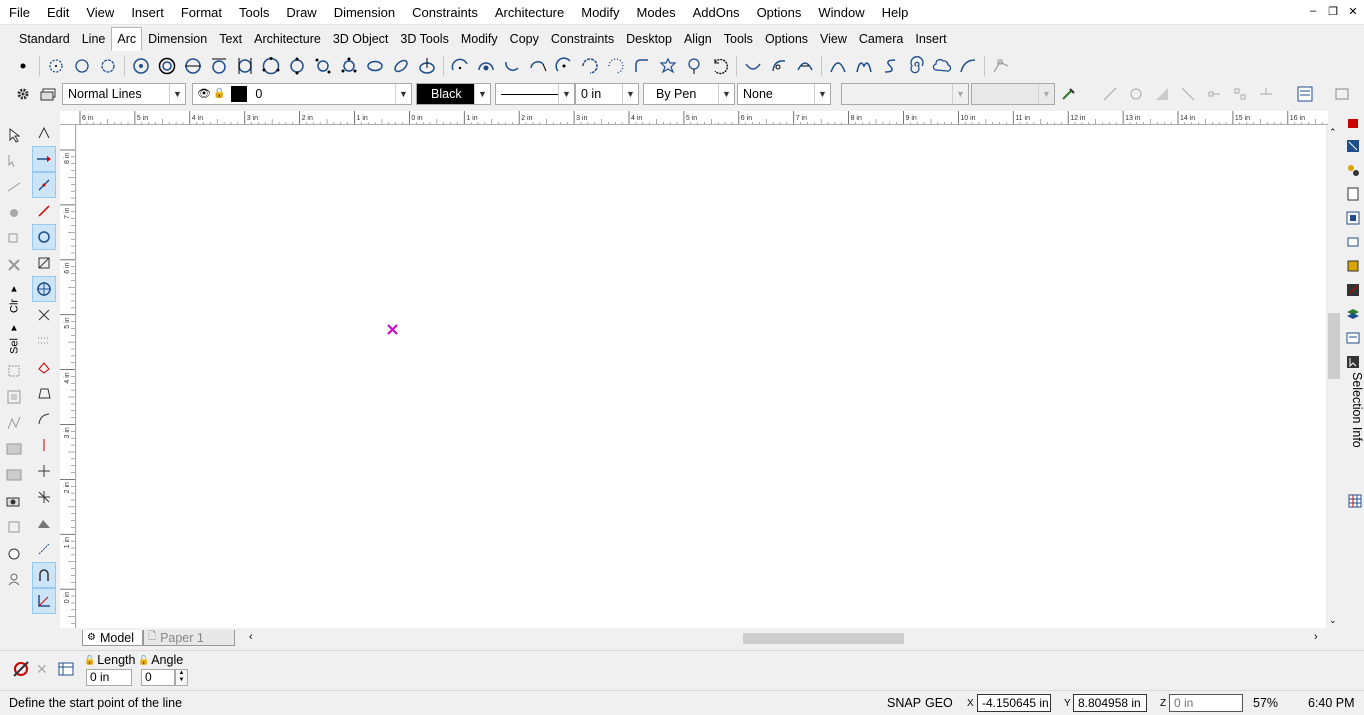 The height and width of the screenshot is (715, 1364). I want to click on window-icon, so click(1342, 94).